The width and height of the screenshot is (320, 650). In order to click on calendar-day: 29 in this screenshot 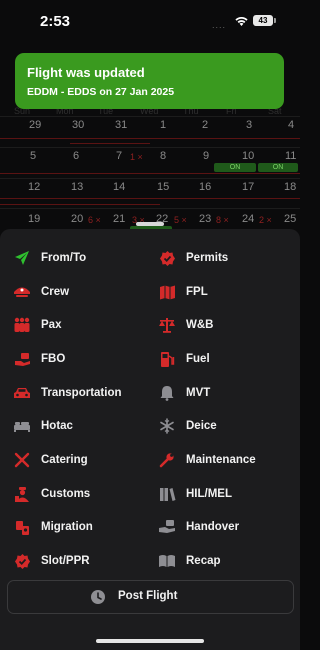, I will do `click(35, 125)`.